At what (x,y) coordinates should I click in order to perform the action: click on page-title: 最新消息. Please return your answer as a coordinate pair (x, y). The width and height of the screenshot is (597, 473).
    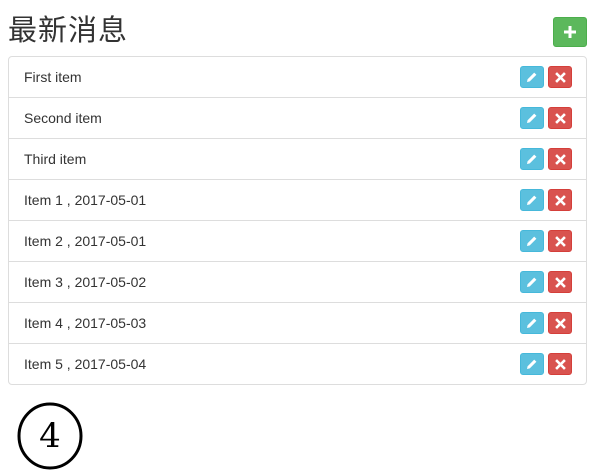
    Looking at the image, I should click on (68, 30).